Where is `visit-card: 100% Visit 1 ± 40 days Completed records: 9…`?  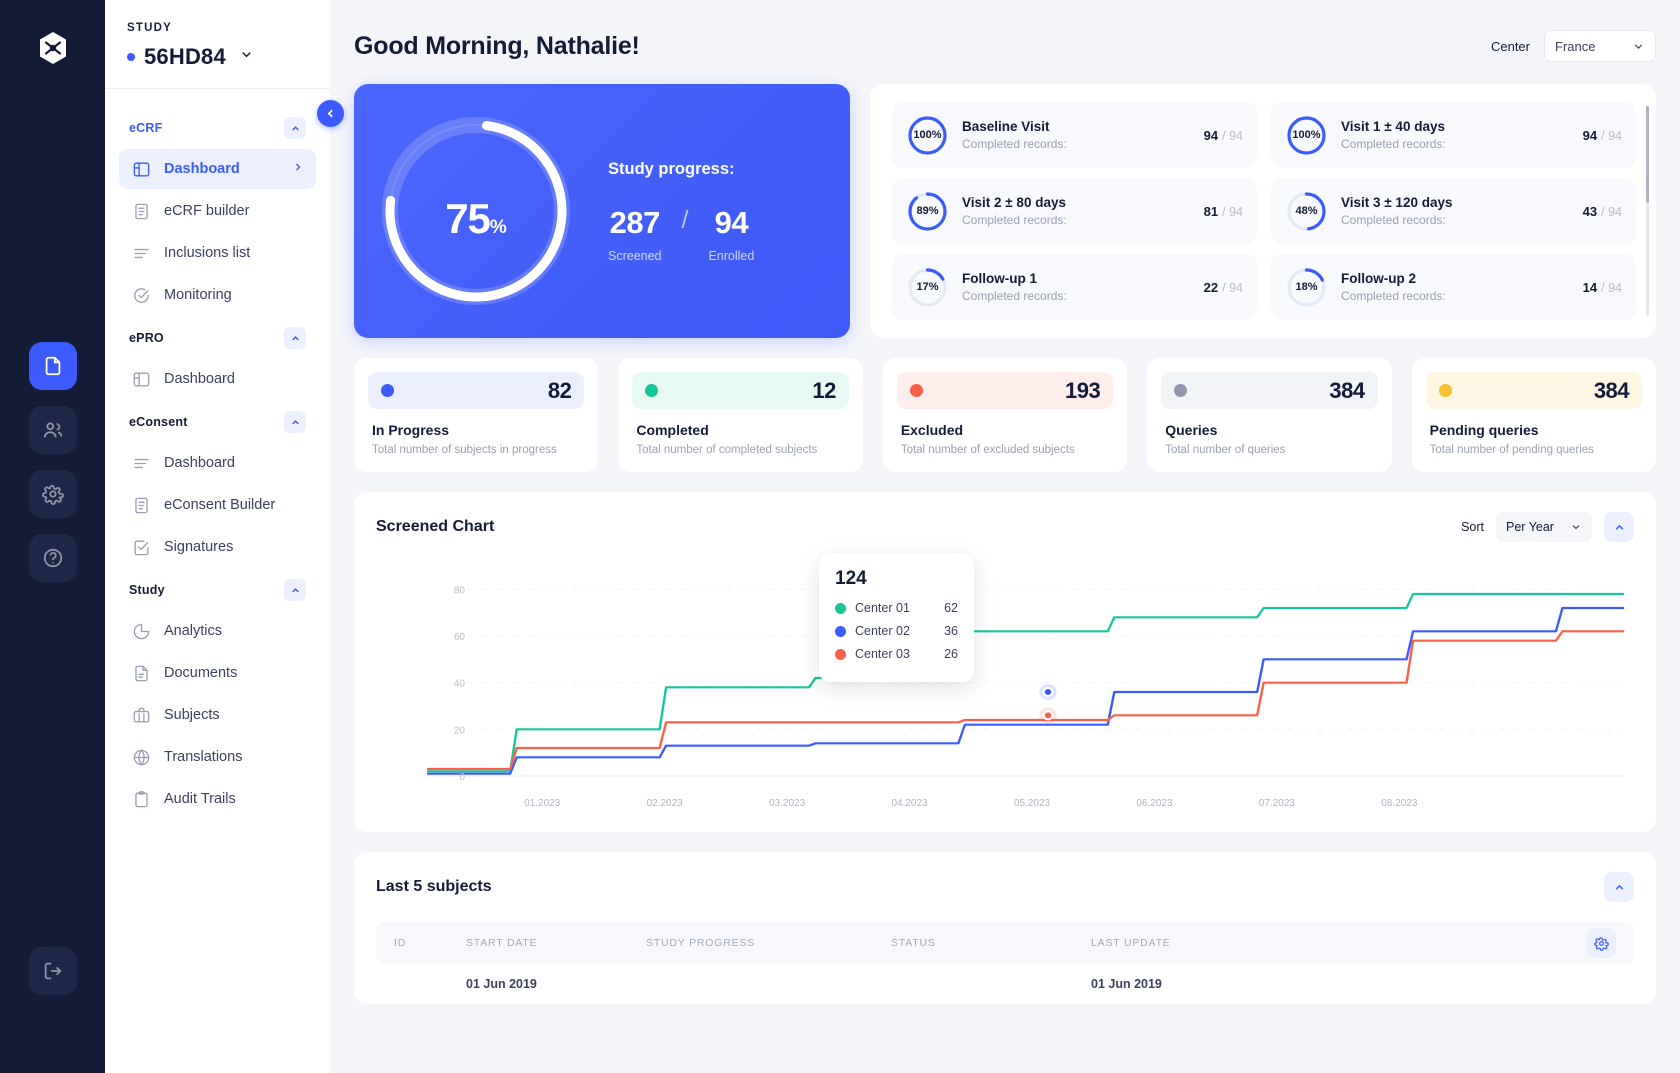
visit-card: 100% Visit 1 ± 40 days Completed records: 9… is located at coordinates (1453, 135).